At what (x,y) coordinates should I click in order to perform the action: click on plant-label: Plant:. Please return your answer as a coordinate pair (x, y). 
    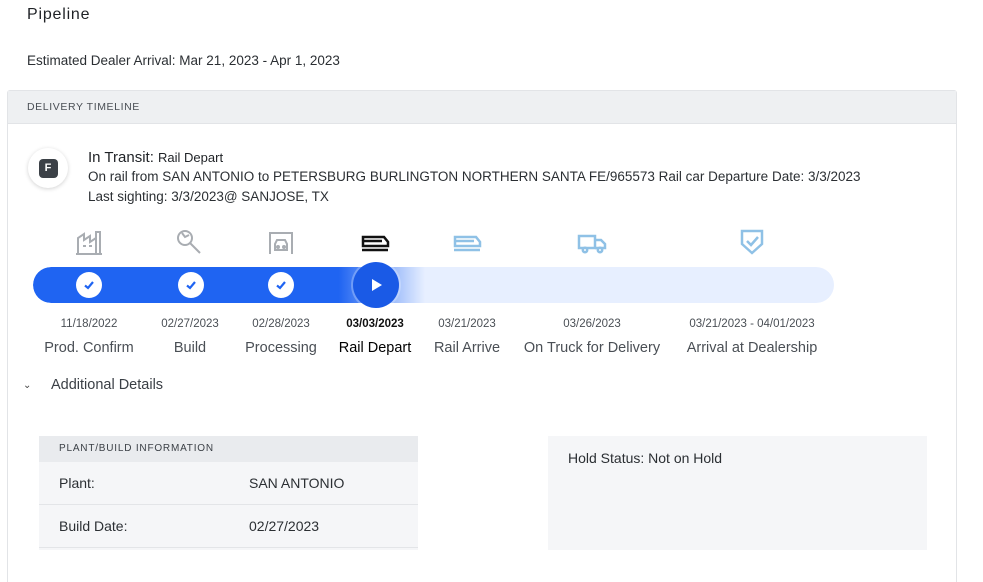
    Looking at the image, I should click on (77, 483).